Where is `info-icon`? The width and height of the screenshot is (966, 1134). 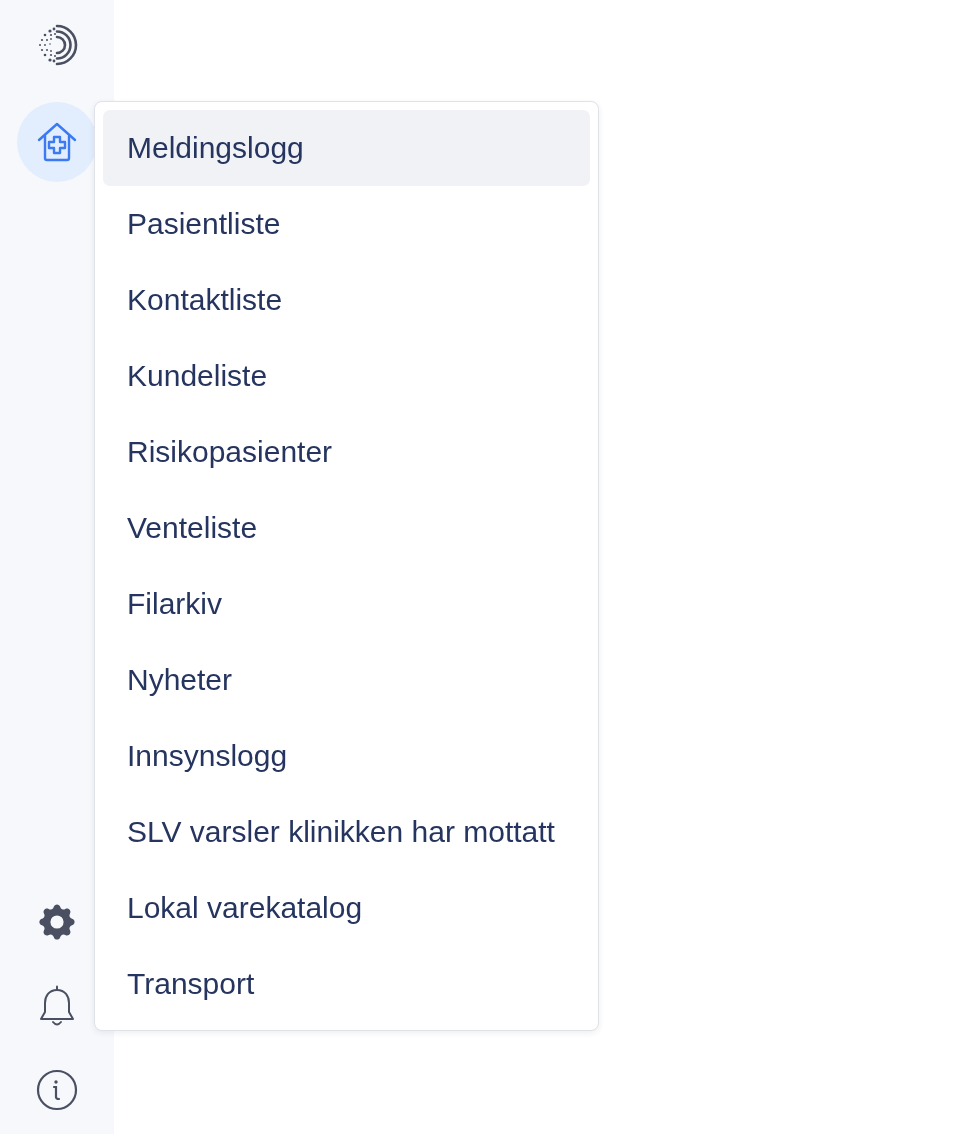 info-icon is located at coordinates (57, 1090).